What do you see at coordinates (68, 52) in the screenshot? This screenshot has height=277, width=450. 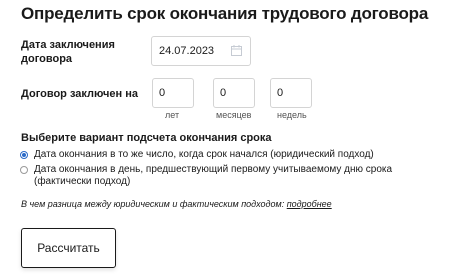 I see `date-label: Дата заключения договора` at bounding box center [68, 52].